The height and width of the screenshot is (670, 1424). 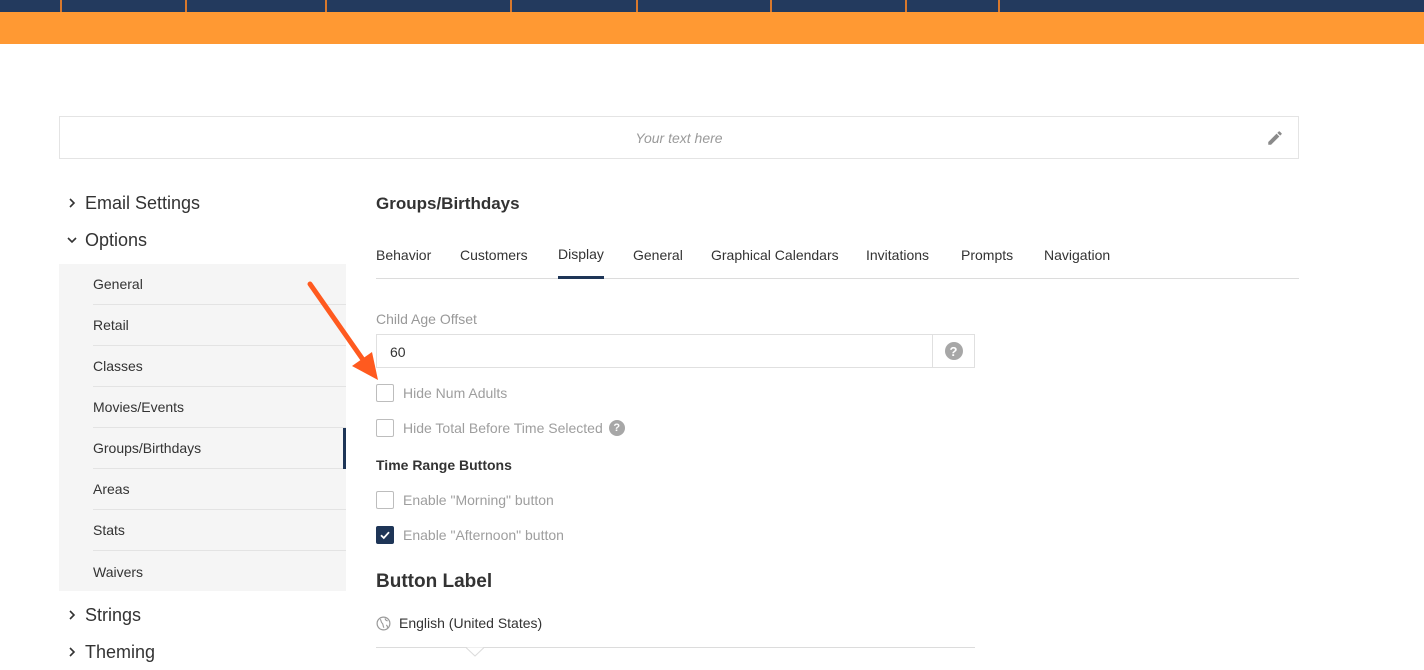 I want to click on child-age-offset-label: Child Age Offset, so click(x=426, y=319).